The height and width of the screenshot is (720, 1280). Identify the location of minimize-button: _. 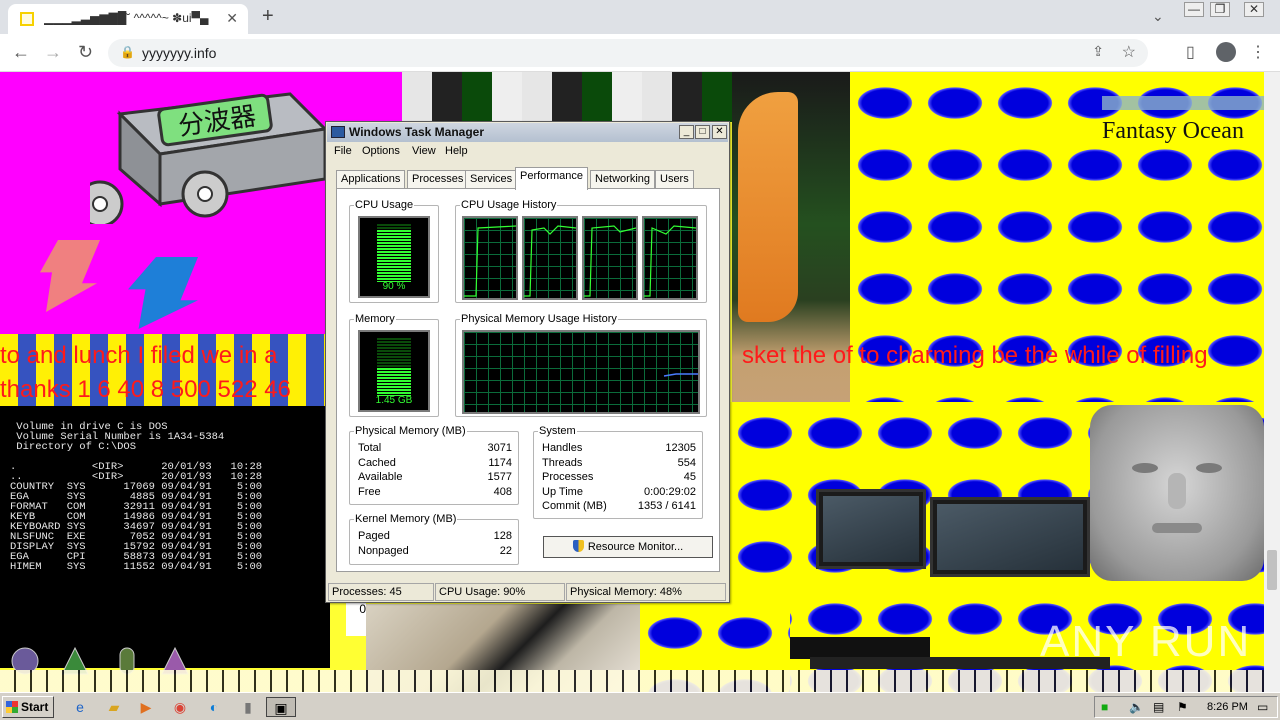
(686, 132).